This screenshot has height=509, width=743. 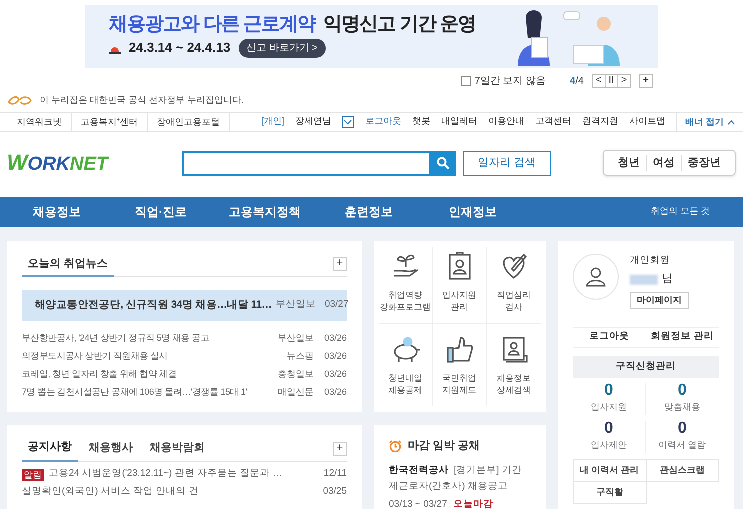 I want to click on blurred-name, so click(x=644, y=279).